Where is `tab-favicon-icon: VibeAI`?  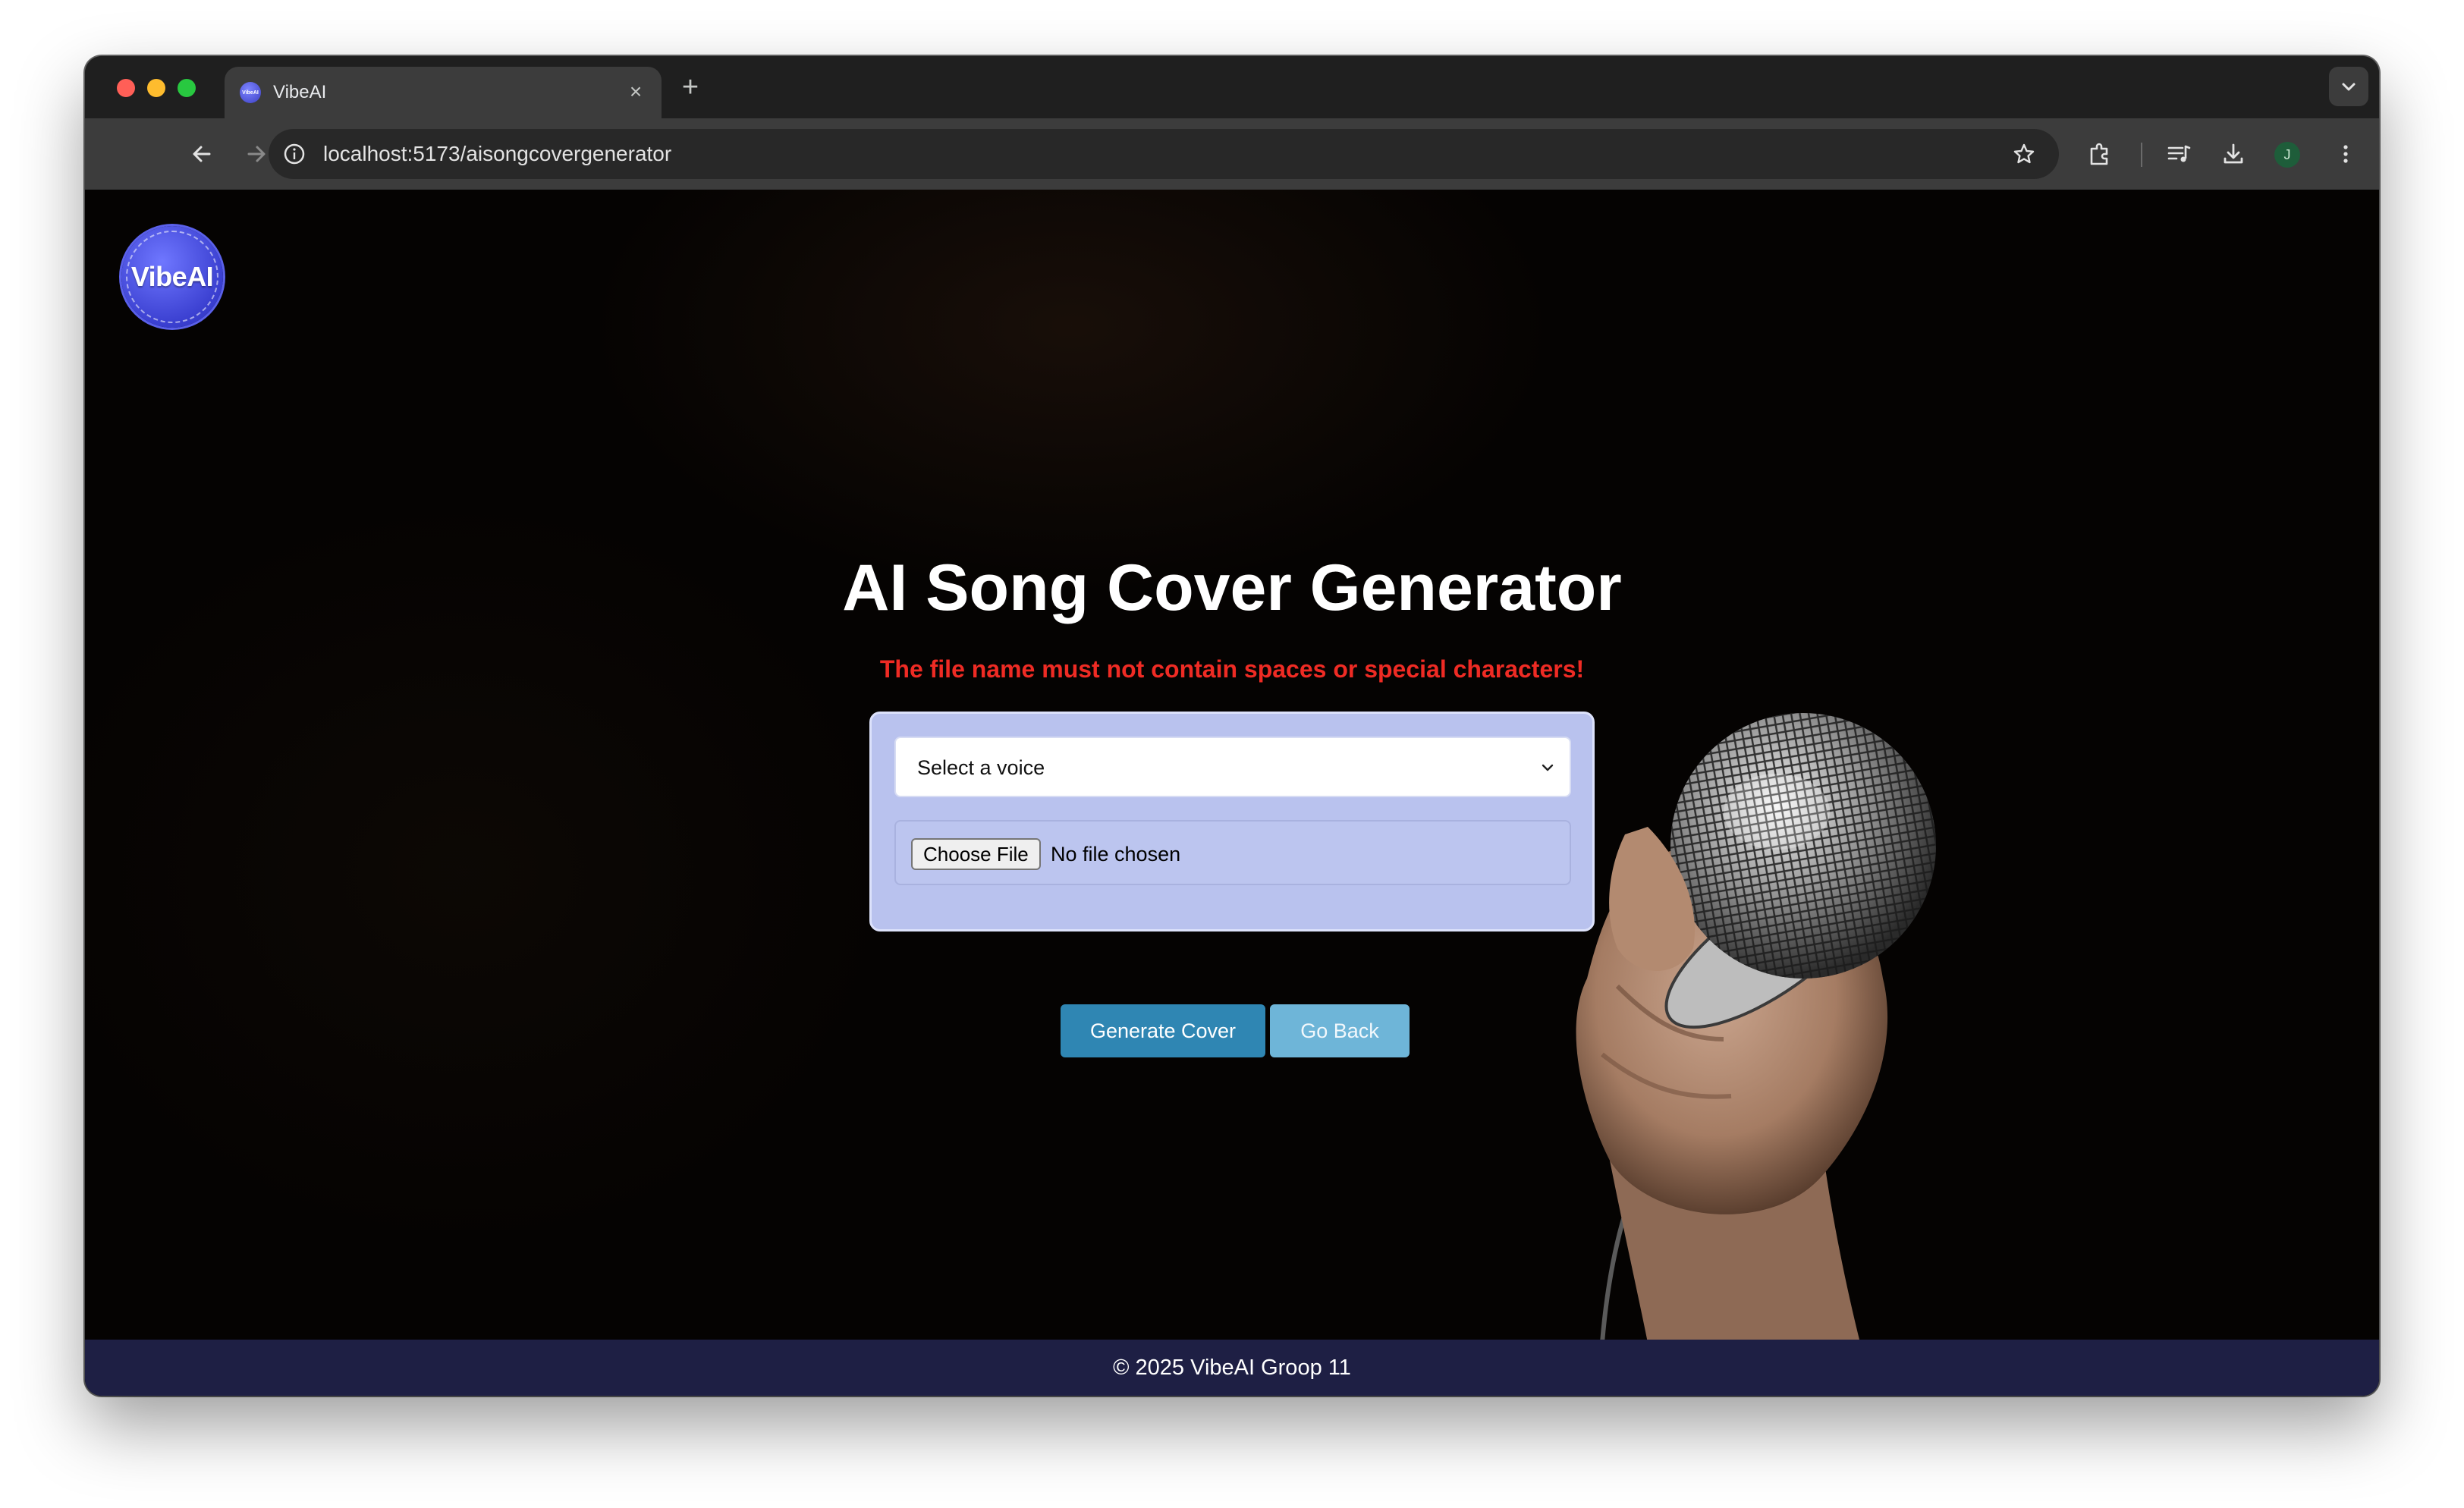 tab-favicon-icon: VibeAI is located at coordinates (250, 92).